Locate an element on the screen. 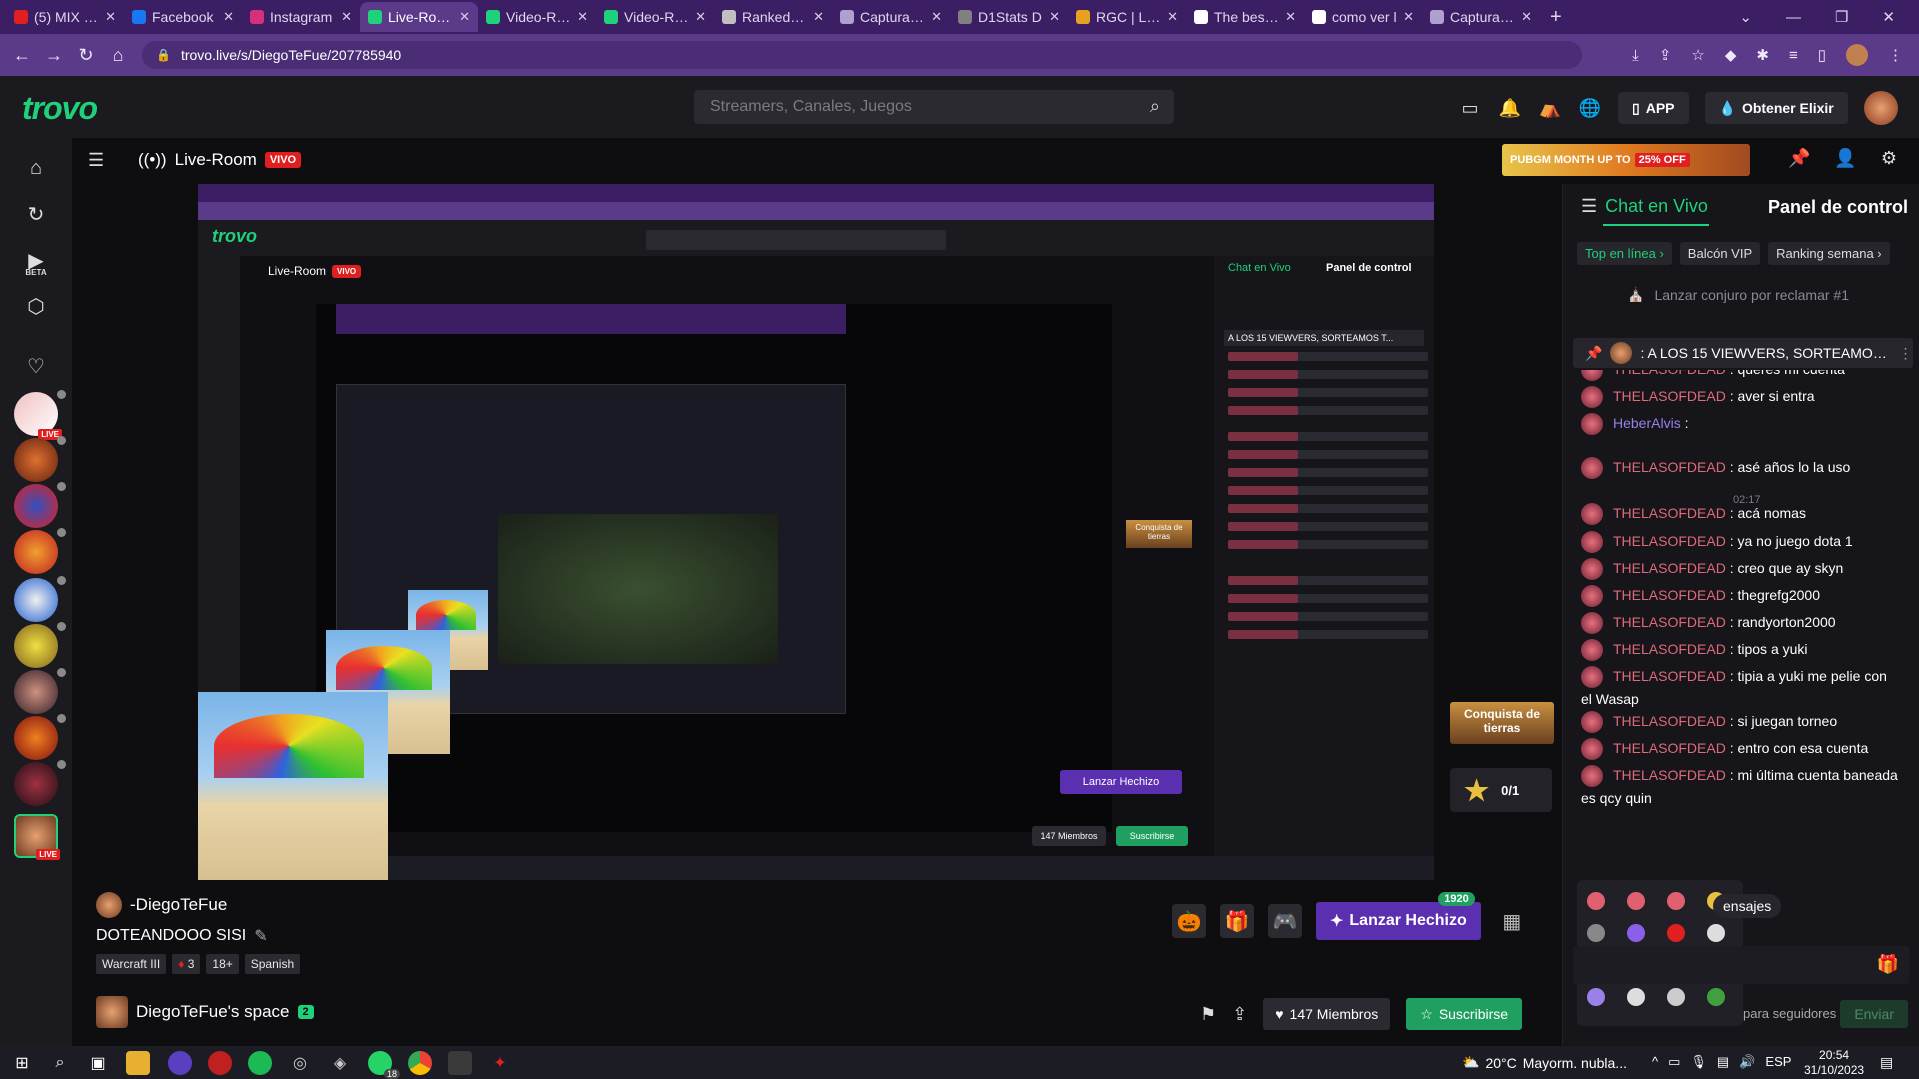  streamer-name: -DiegoTeFue is located at coordinates (178, 905).